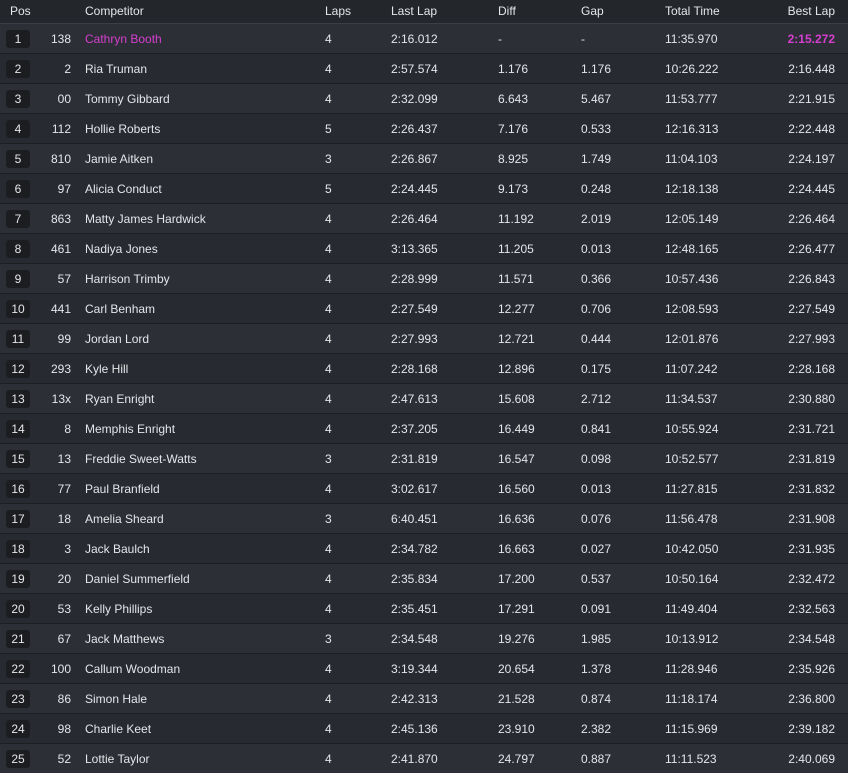 This screenshot has height=773, width=848. Describe the element at coordinates (811, 369) in the screenshot. I see `best-lap-value: 2:28.168` at that location.